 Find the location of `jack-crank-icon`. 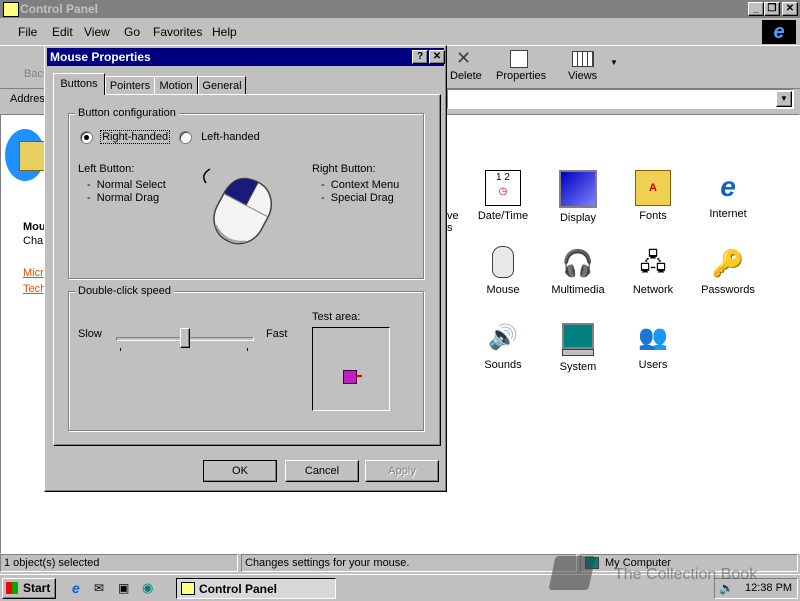

jack-crank-icon is located at coordinates (359, 376).